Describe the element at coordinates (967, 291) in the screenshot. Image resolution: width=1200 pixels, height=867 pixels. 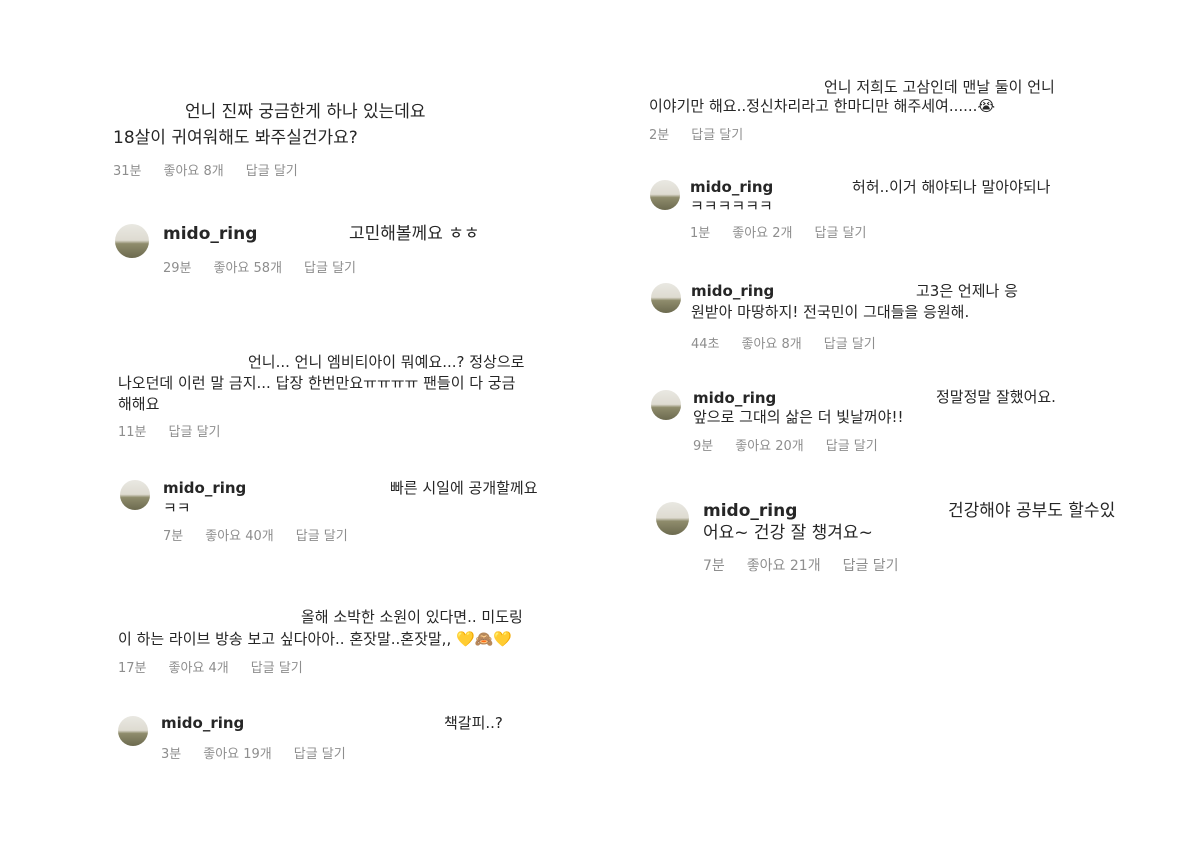
I see `reply-text: 고3은 언제나 응` at that location.